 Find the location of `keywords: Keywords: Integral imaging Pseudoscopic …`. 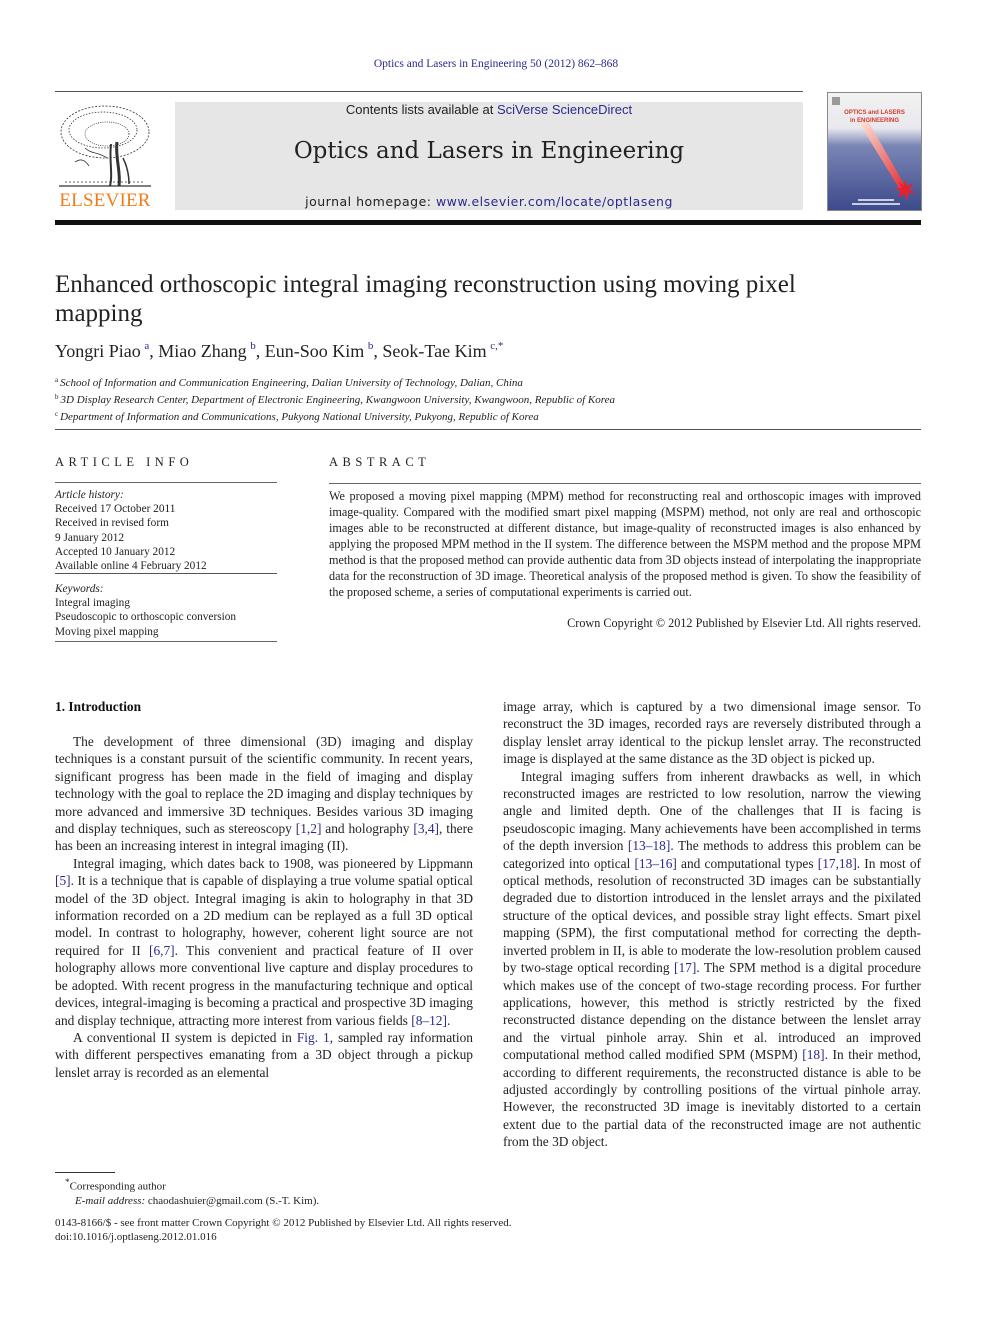

keywords: Keywords: Integral imaging Pseudoscopic … is located at coordinates (145, 610).